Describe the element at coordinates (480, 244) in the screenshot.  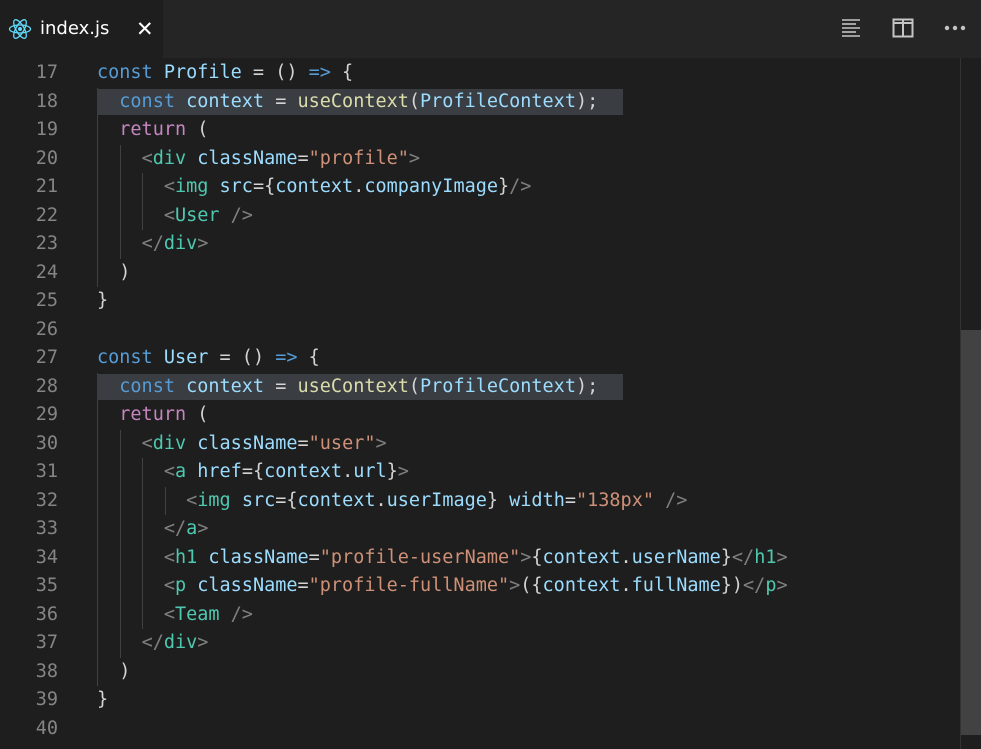
I see `code-line: 23 </div>` at that location.